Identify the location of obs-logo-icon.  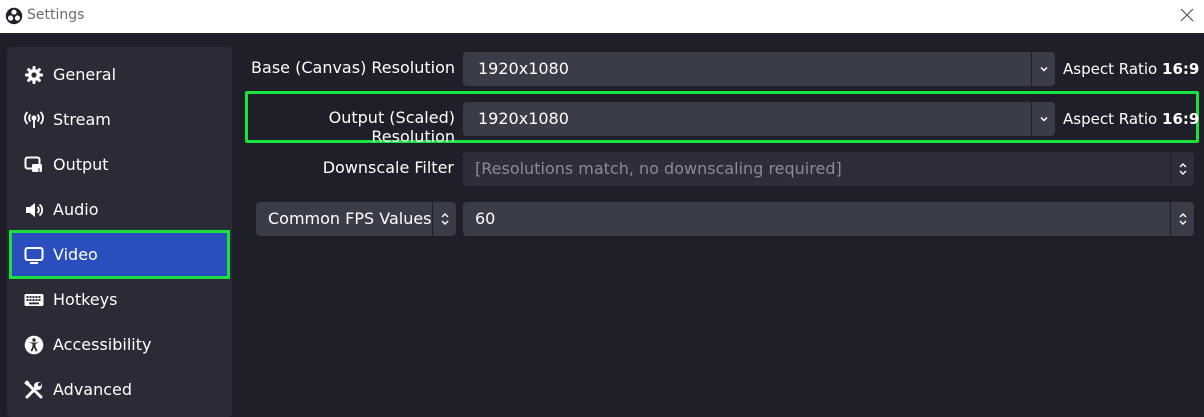
(14, 16).